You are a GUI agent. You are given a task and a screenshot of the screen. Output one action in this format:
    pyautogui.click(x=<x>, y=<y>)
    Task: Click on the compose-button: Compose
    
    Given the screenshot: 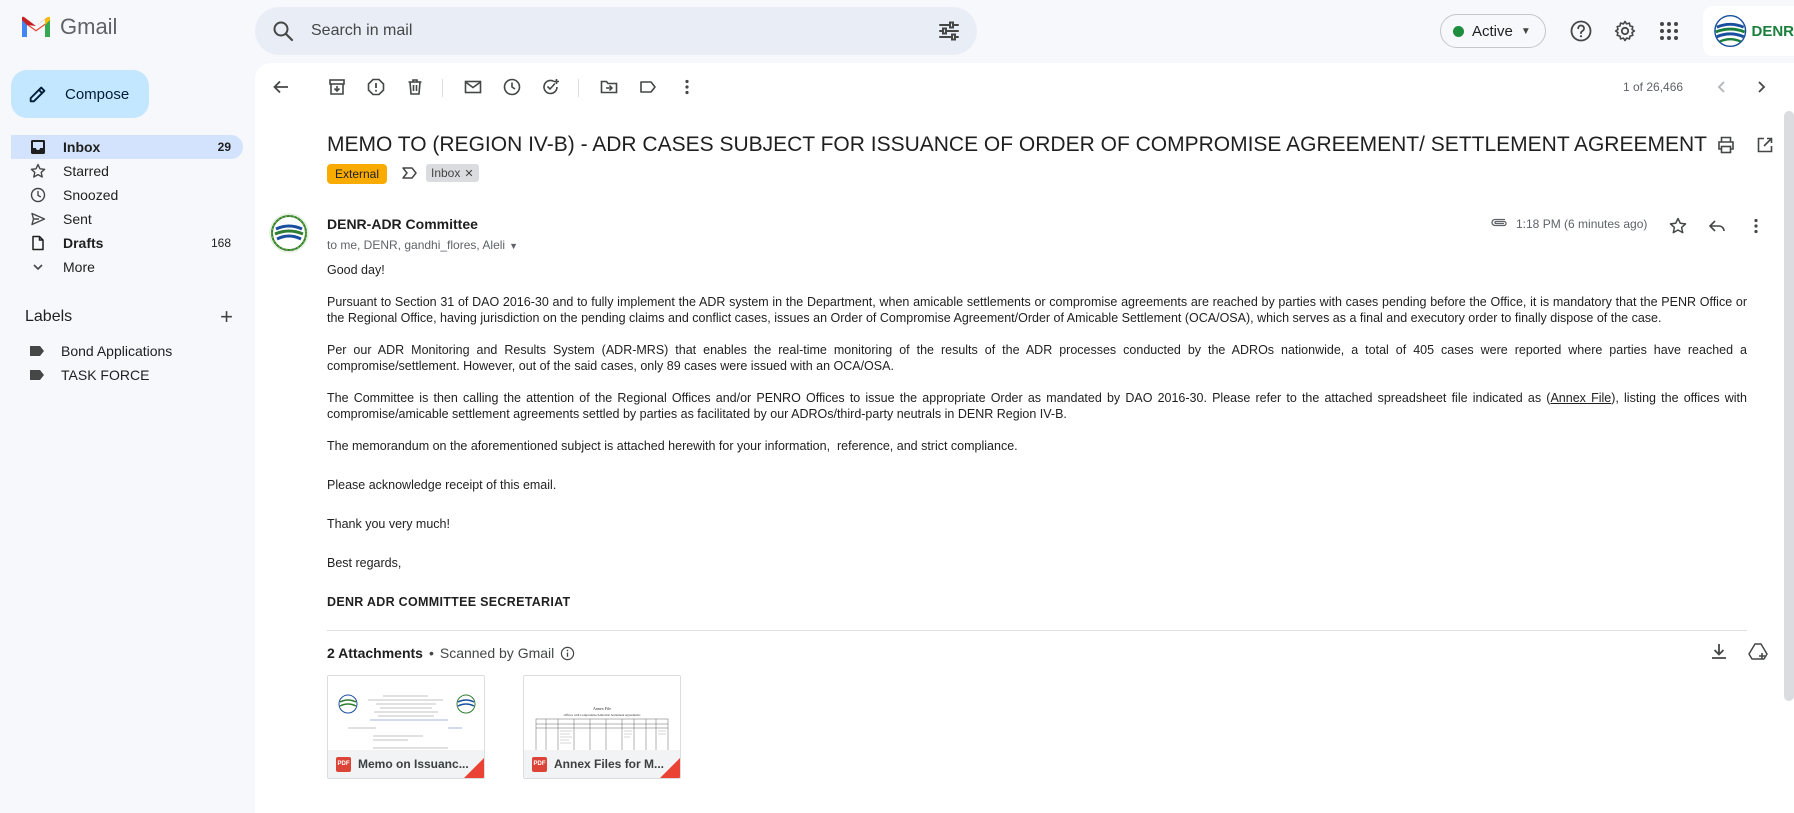 What is the action you would take?
    pyautogui.click(x=80, y=94)
    